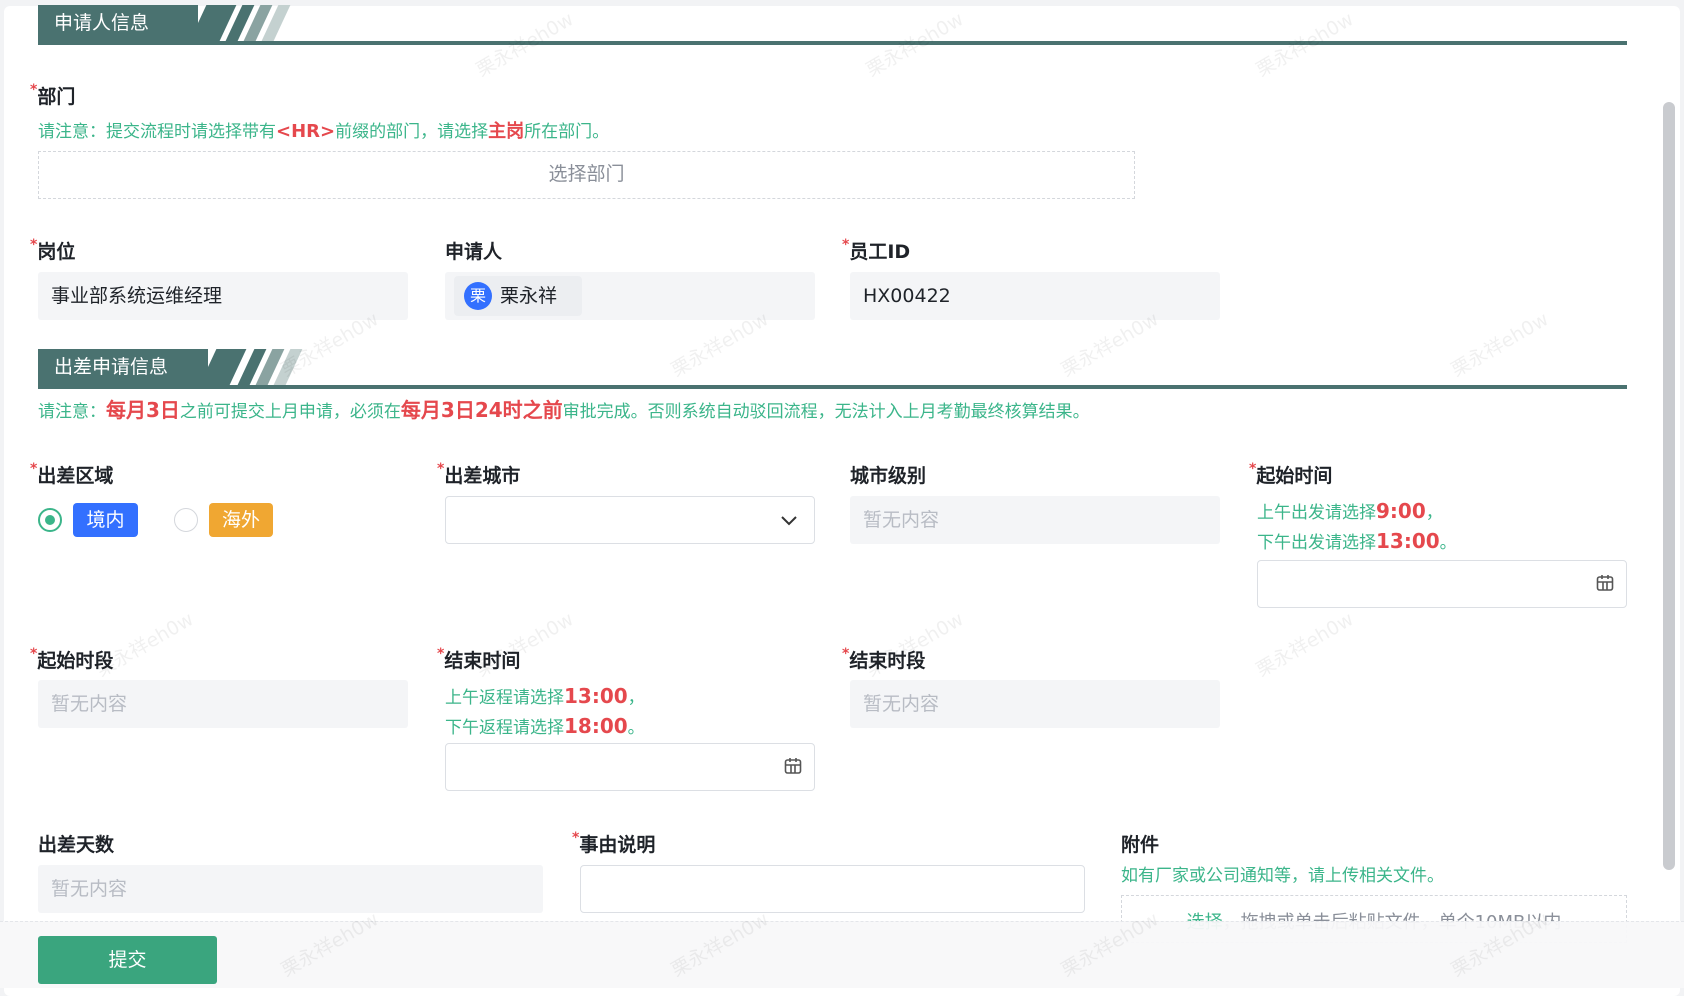  I want to click on region-label: *出差区域, so click(72, 474).